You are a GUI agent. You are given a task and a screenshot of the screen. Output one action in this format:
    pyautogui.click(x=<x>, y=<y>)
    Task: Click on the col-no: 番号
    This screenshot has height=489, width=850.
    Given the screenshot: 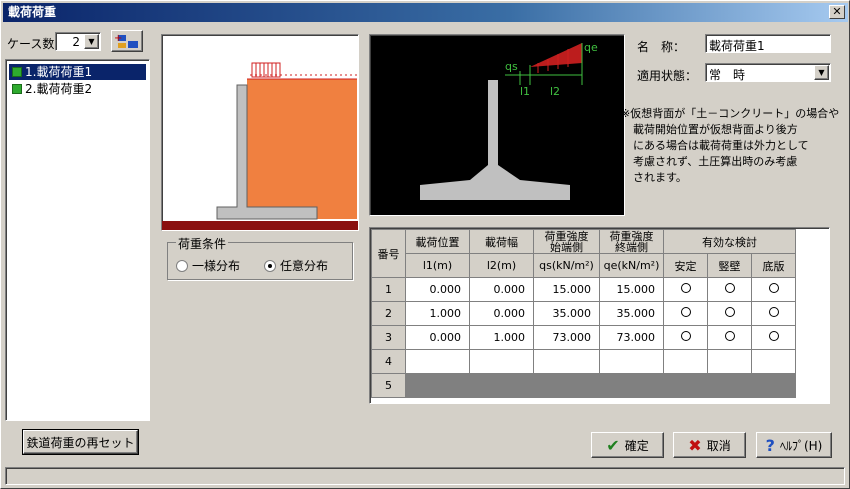 What is the action you would take?
    pyautogui.click(x=388, y=253)
    